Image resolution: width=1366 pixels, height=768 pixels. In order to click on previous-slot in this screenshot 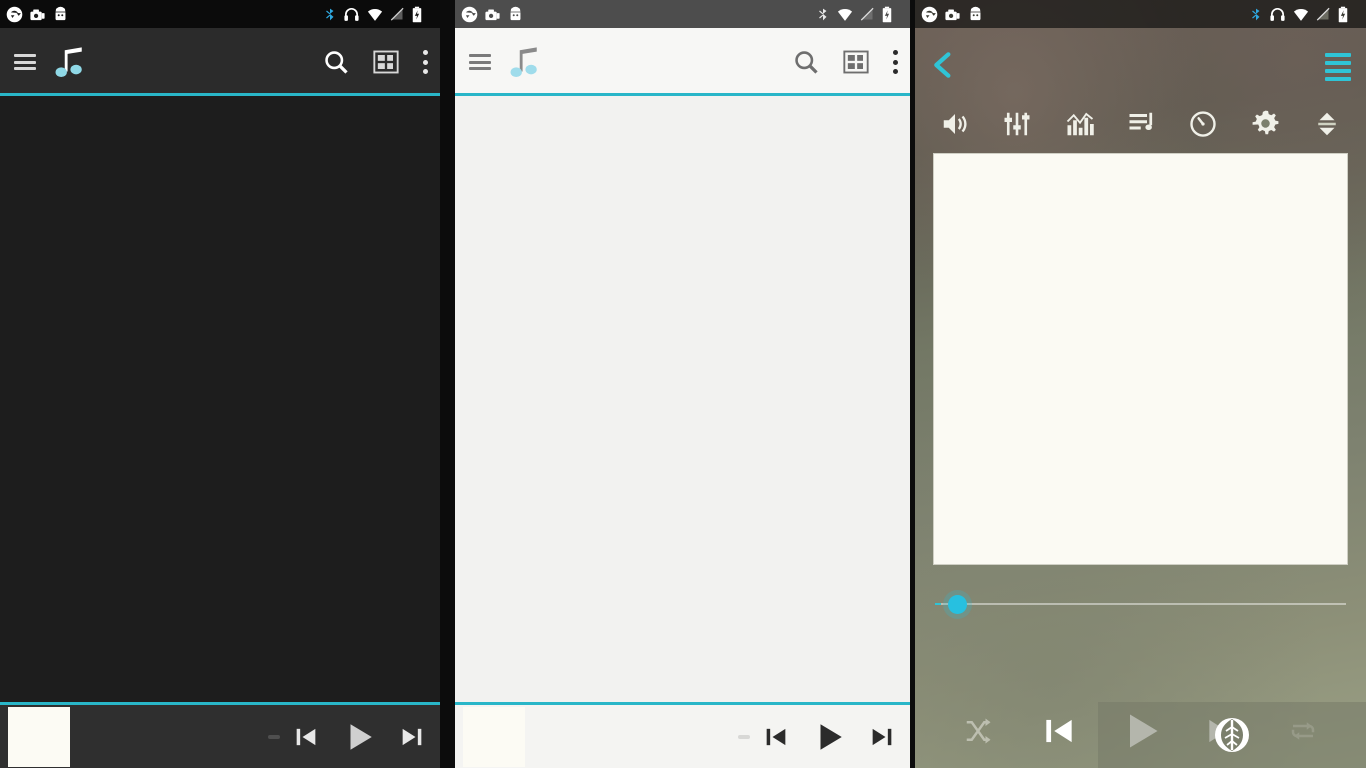, I will do `click(1058, 731)`.